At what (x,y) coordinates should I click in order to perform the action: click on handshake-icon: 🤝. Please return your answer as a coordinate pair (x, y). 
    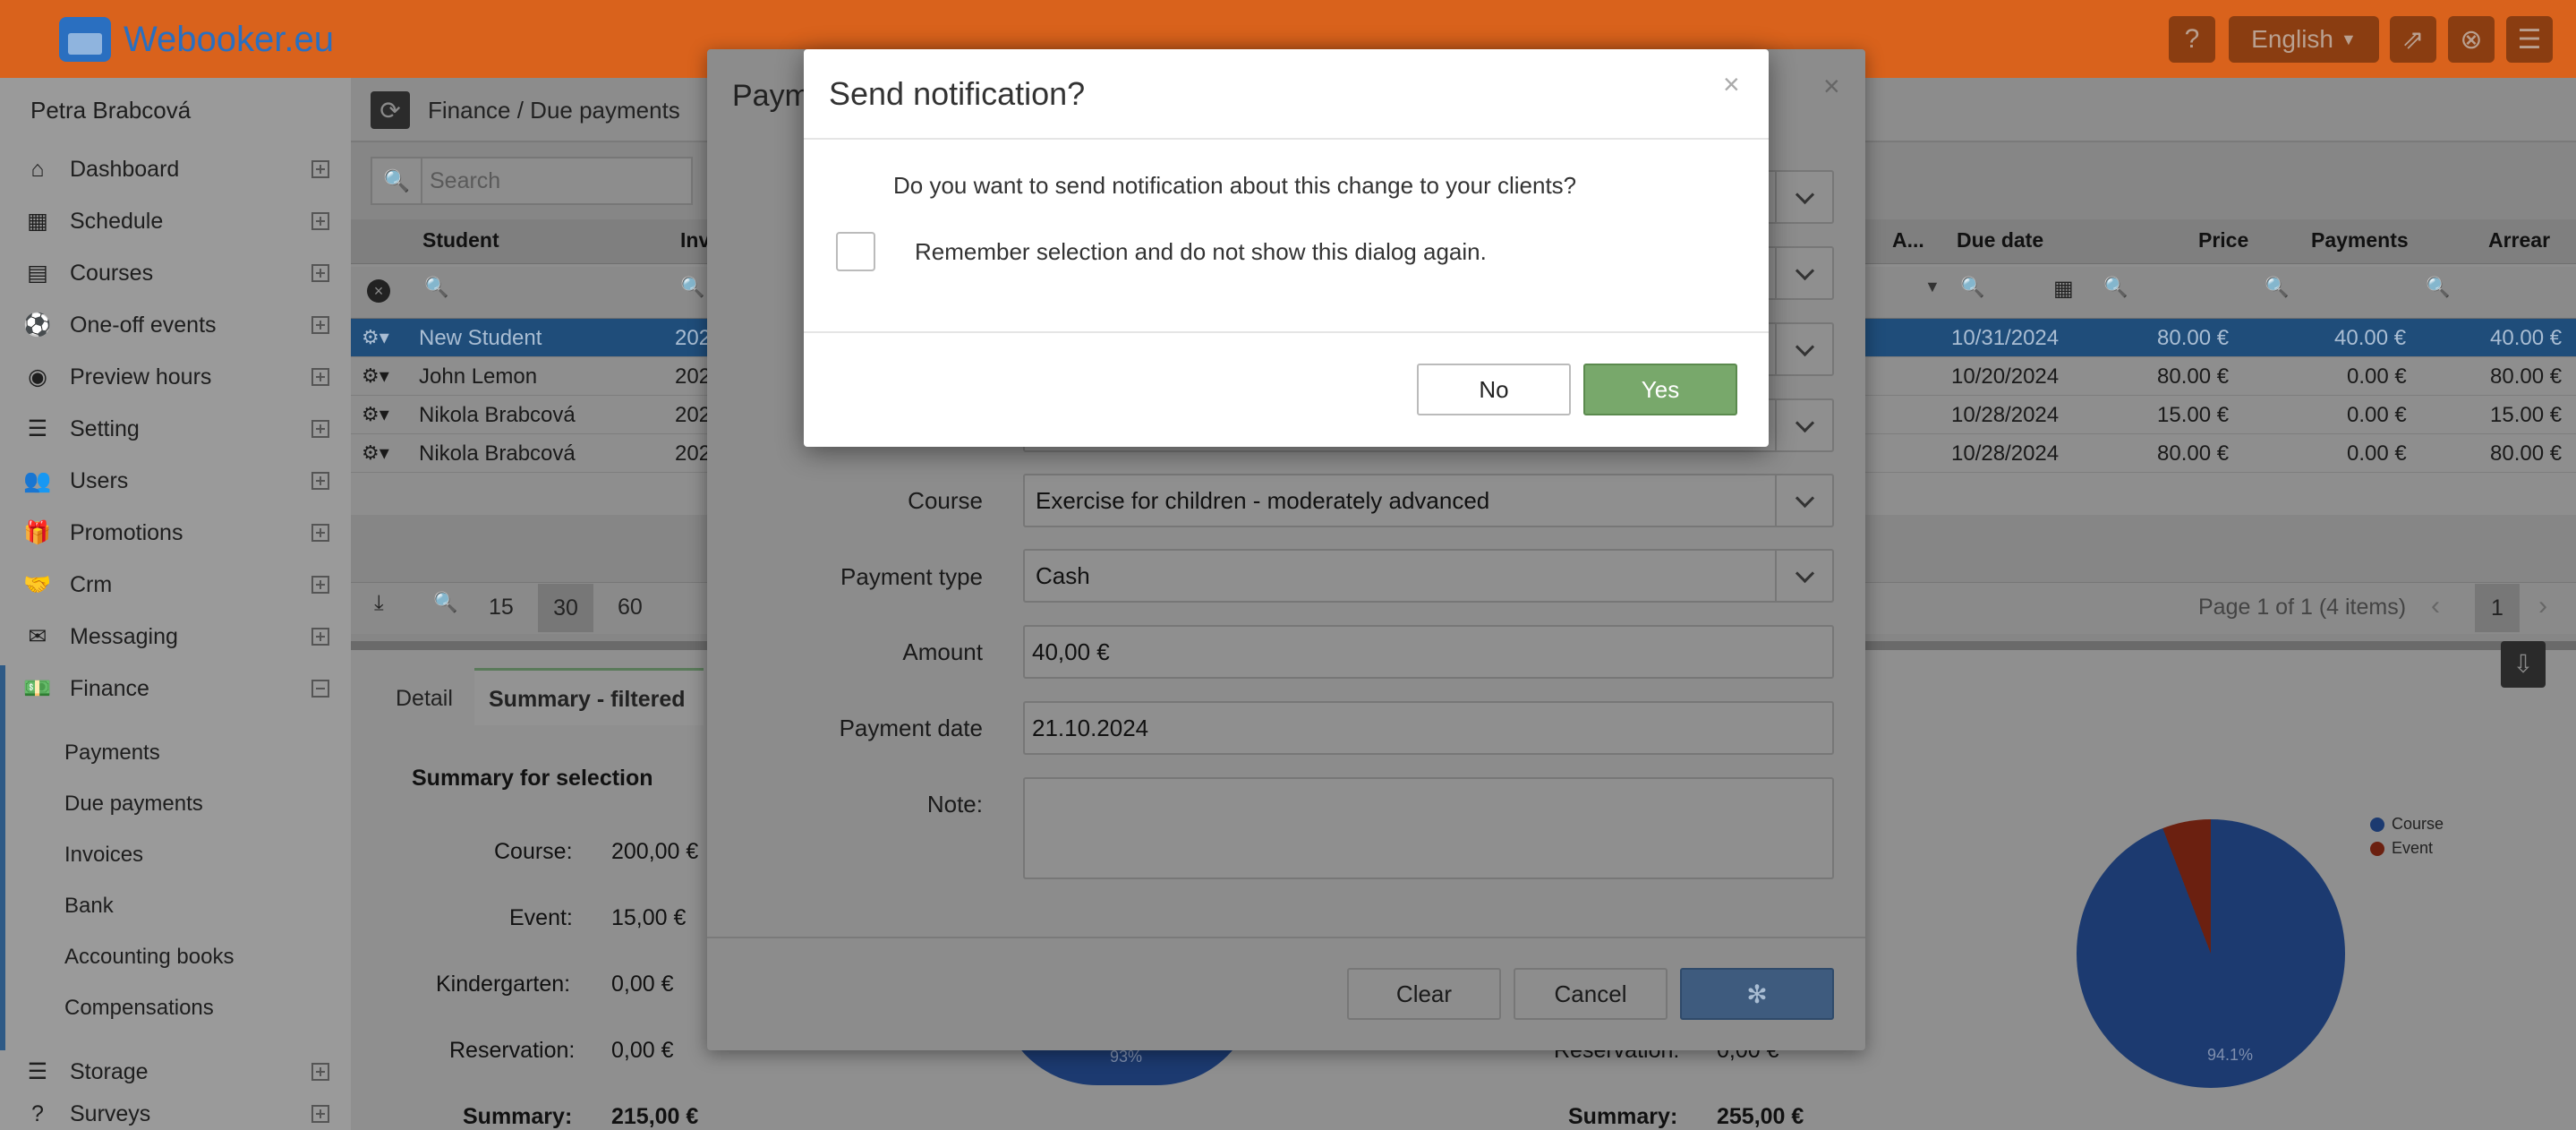
    Looking at the image, I should click on (37, 584).